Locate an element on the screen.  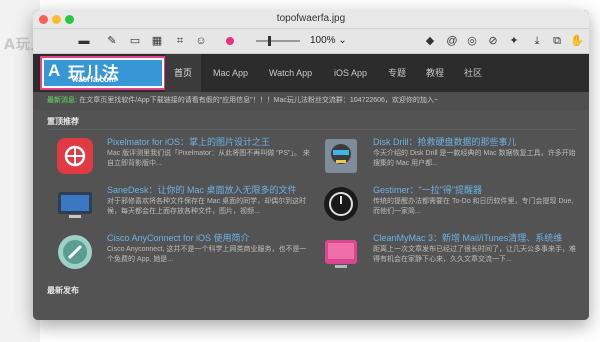
nav-topics: 专题 is located at coordinates (397, 73).